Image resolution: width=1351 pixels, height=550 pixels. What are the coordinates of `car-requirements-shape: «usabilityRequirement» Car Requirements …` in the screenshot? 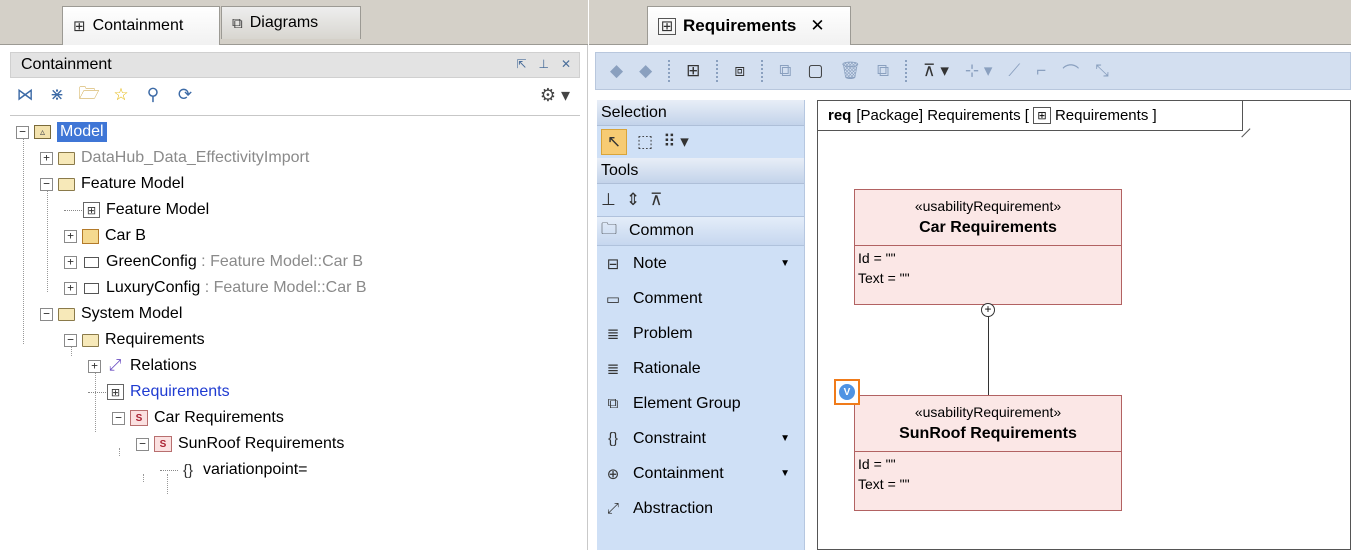 It's located at (988, 247).